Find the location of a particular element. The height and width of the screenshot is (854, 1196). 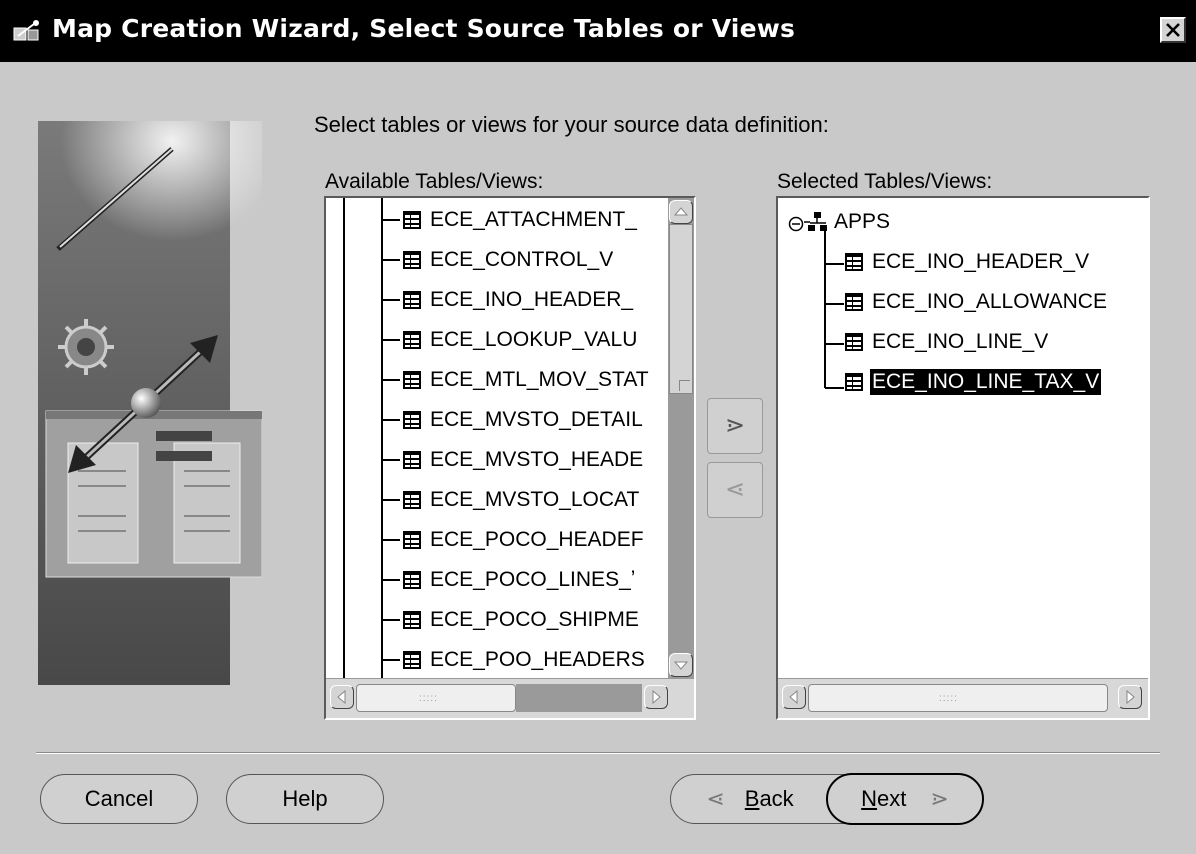

close-icon is located at coordinates (1173, 30).